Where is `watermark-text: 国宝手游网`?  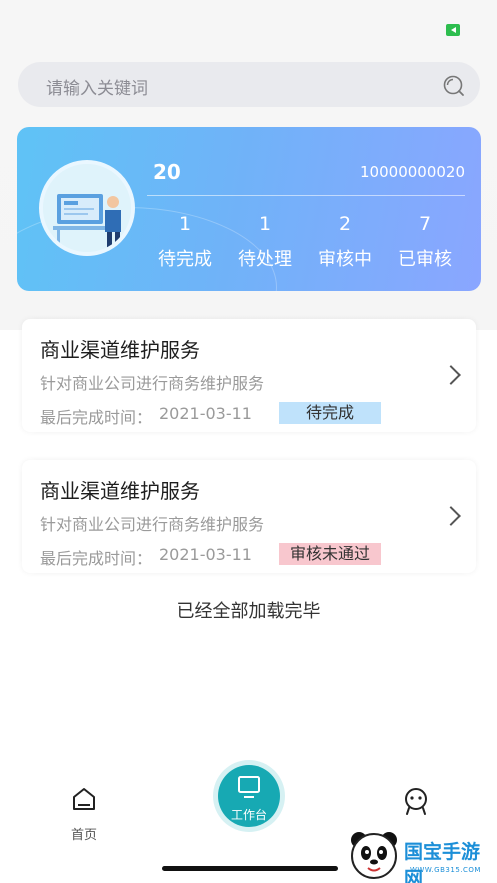
watermark-text: 国宝手游网 is located at coordinates (442, 862).